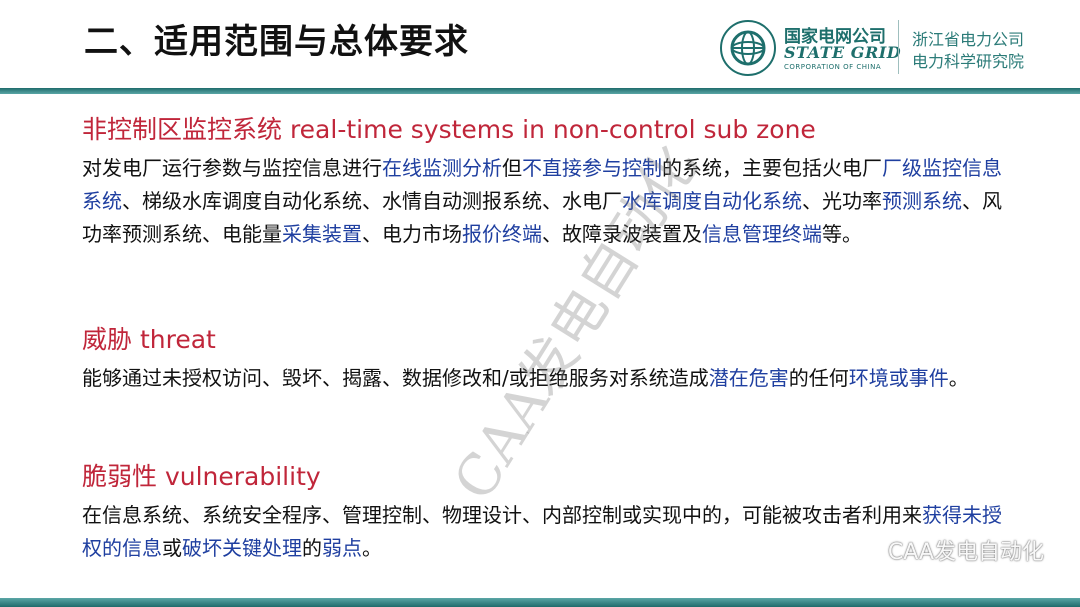 The height and width of the screenshot is (607, 1080). What do you see at coordinates (540, 91) in the screenshot?
I see `header-divider` at bounding box center [540, 91].